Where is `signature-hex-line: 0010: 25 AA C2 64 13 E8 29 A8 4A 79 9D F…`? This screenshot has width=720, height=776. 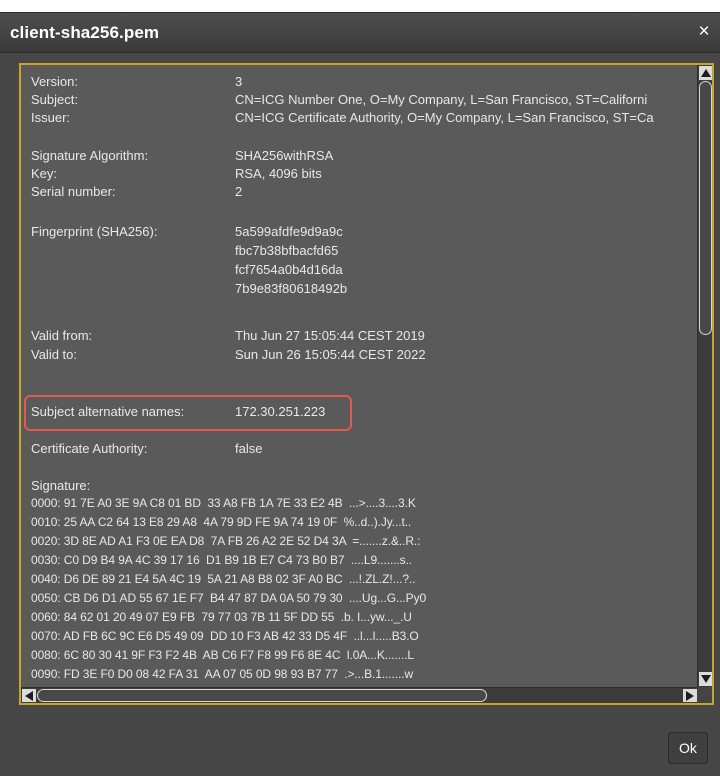 signature-hex-line: 0010: 25 AA C2 64 13 E8 29 A8 4A 79 9D F… is located at coordinates (221, 522).